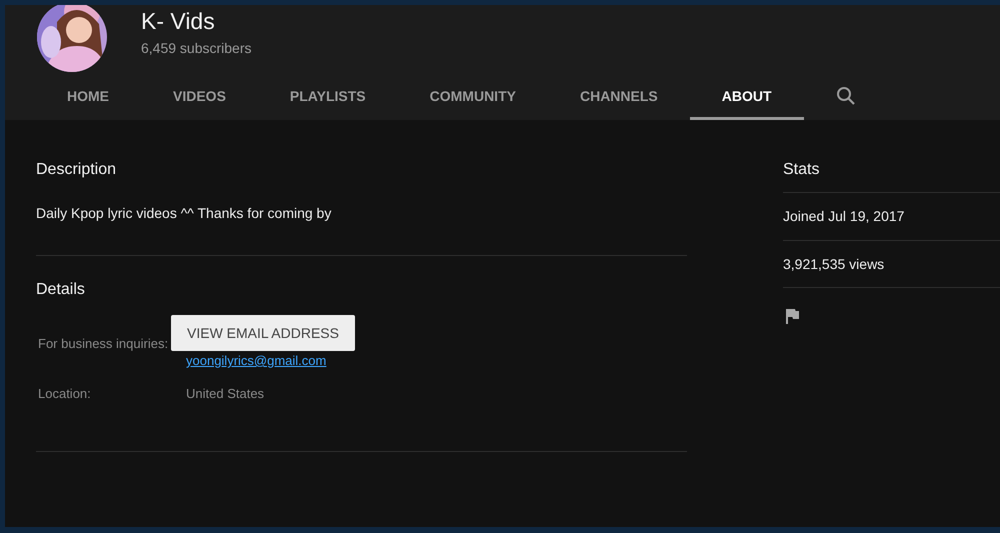 The image size is (1000, 533). Describe the element at coordinates (77, 170) in the screenshot. I see `section-heading: Description` at that location.